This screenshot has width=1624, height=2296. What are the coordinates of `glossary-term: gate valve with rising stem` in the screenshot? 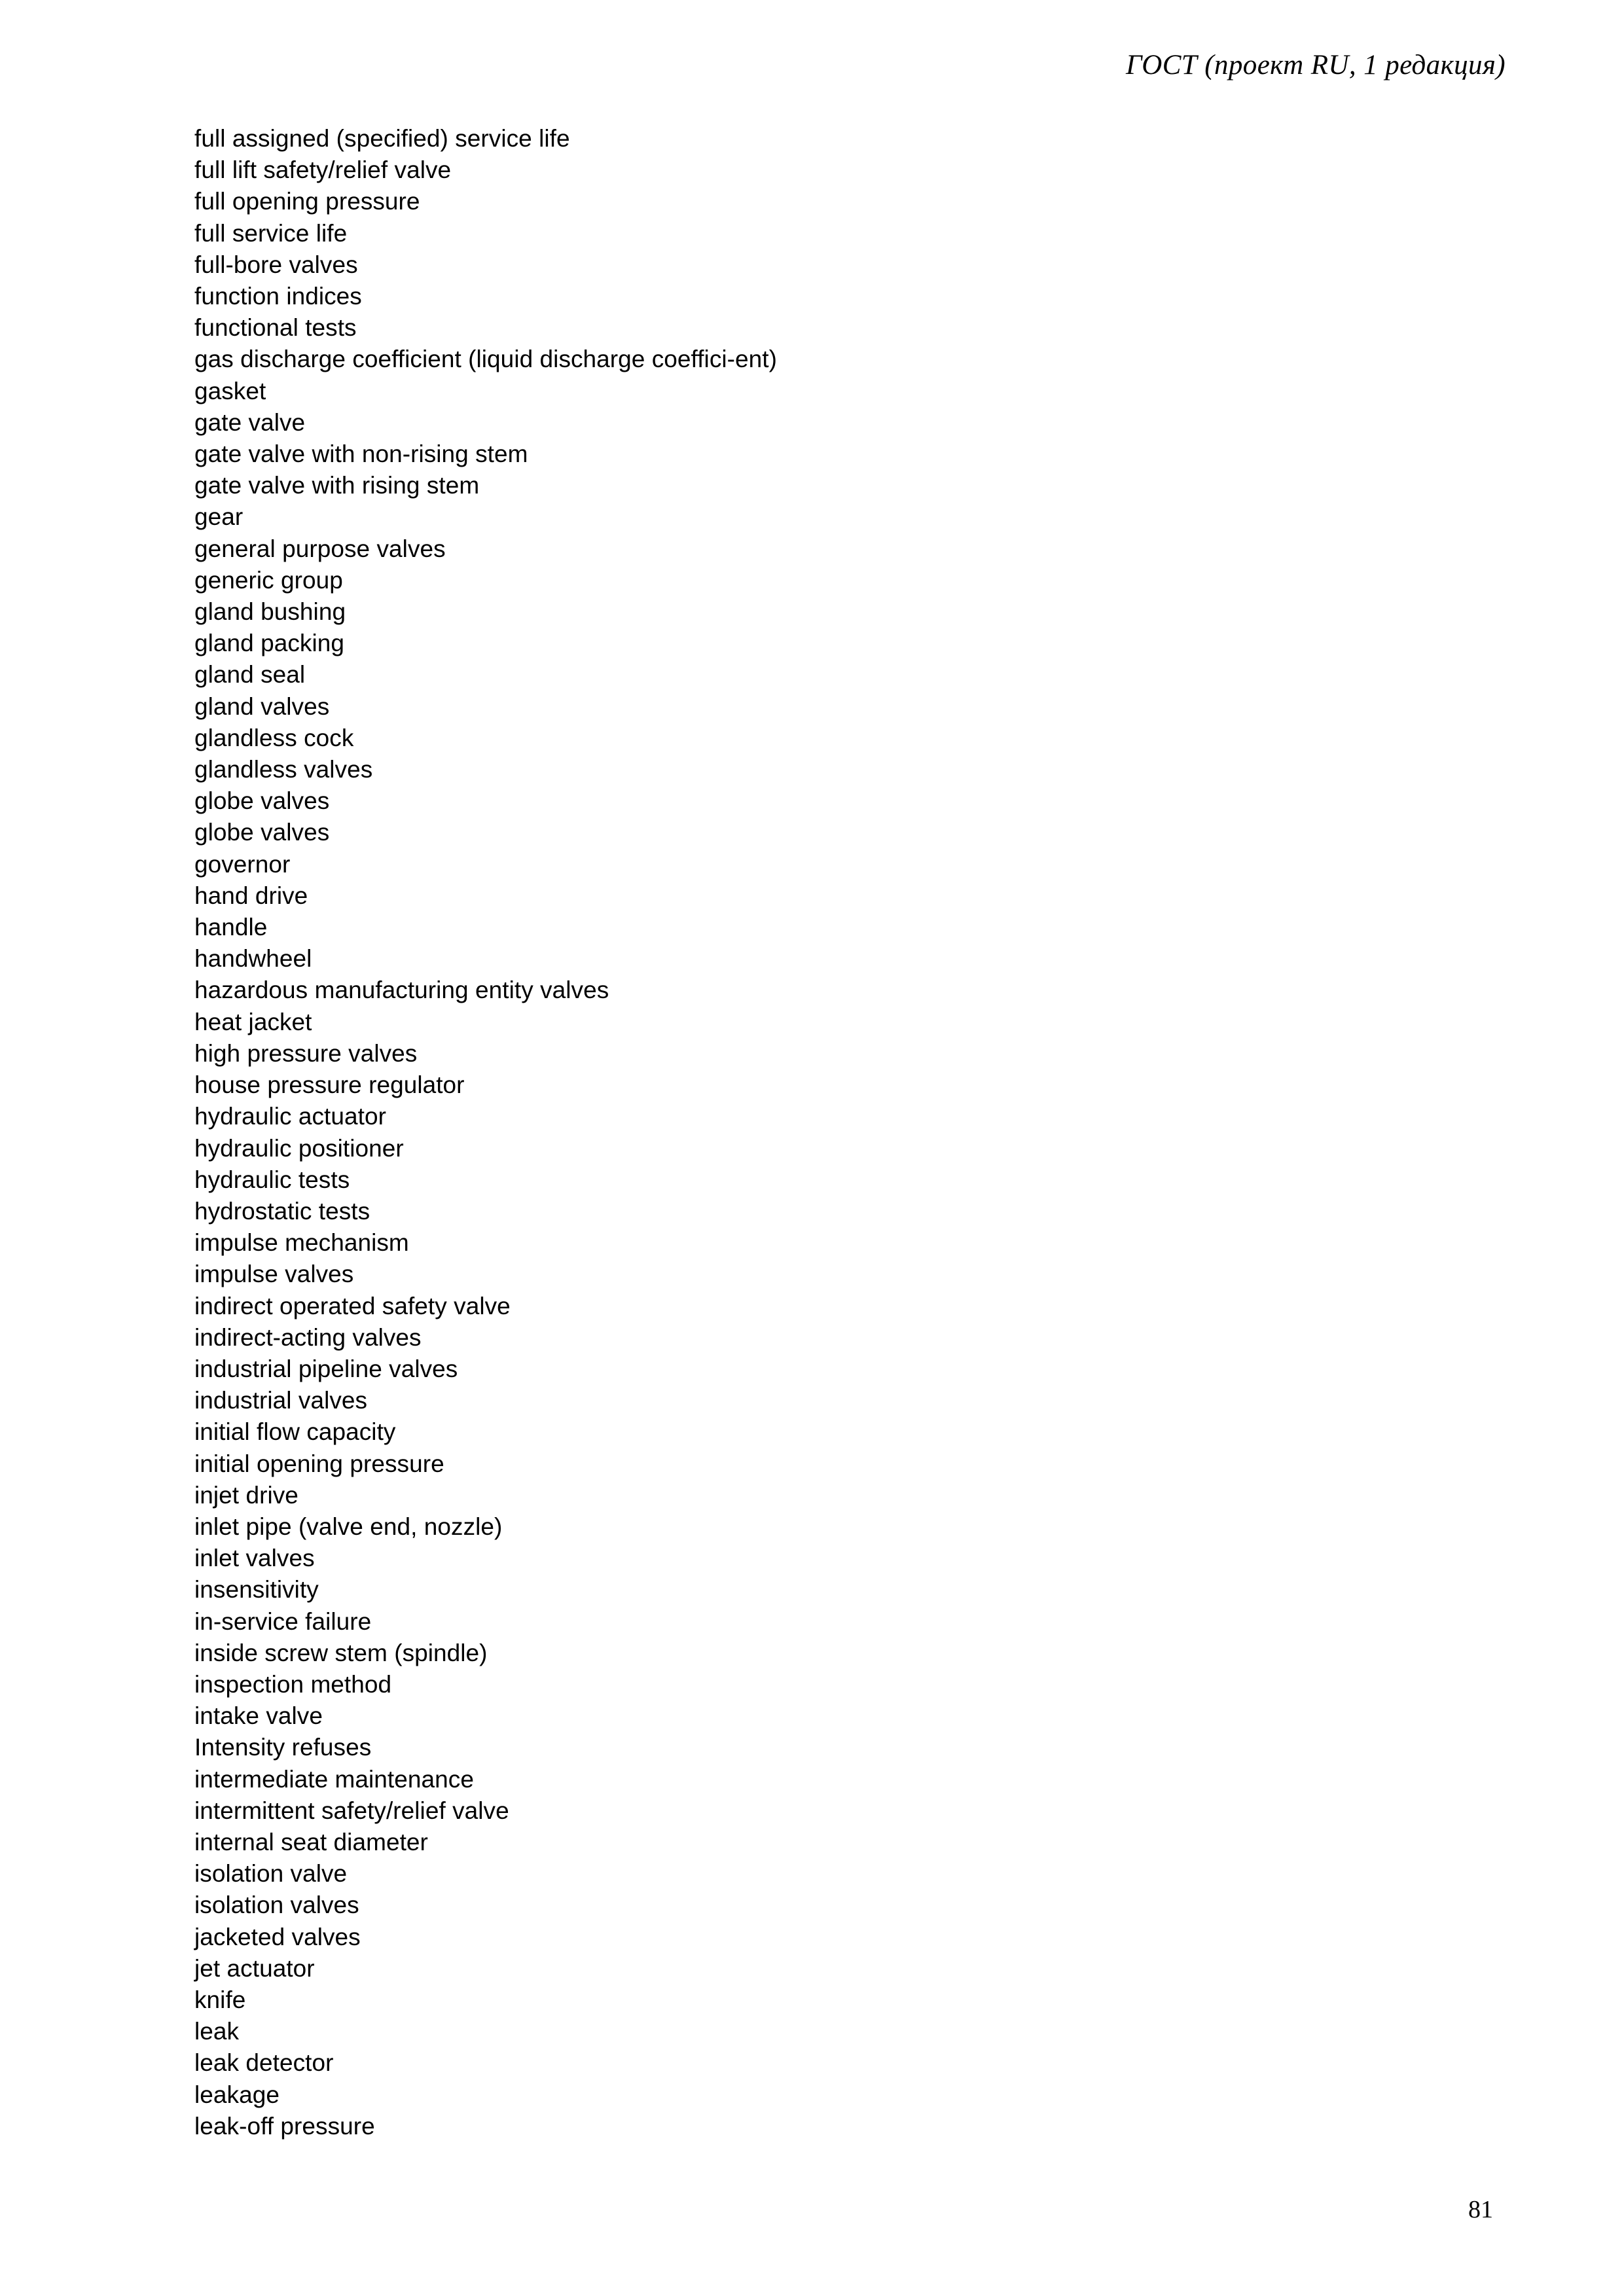 It's located at (337, 485).